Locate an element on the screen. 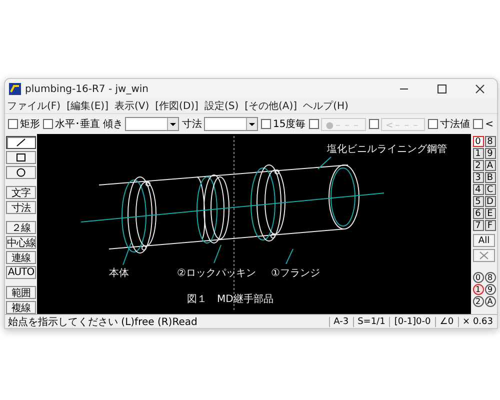  menu-item: [作図(D)] is located at coordinates (176, 106).